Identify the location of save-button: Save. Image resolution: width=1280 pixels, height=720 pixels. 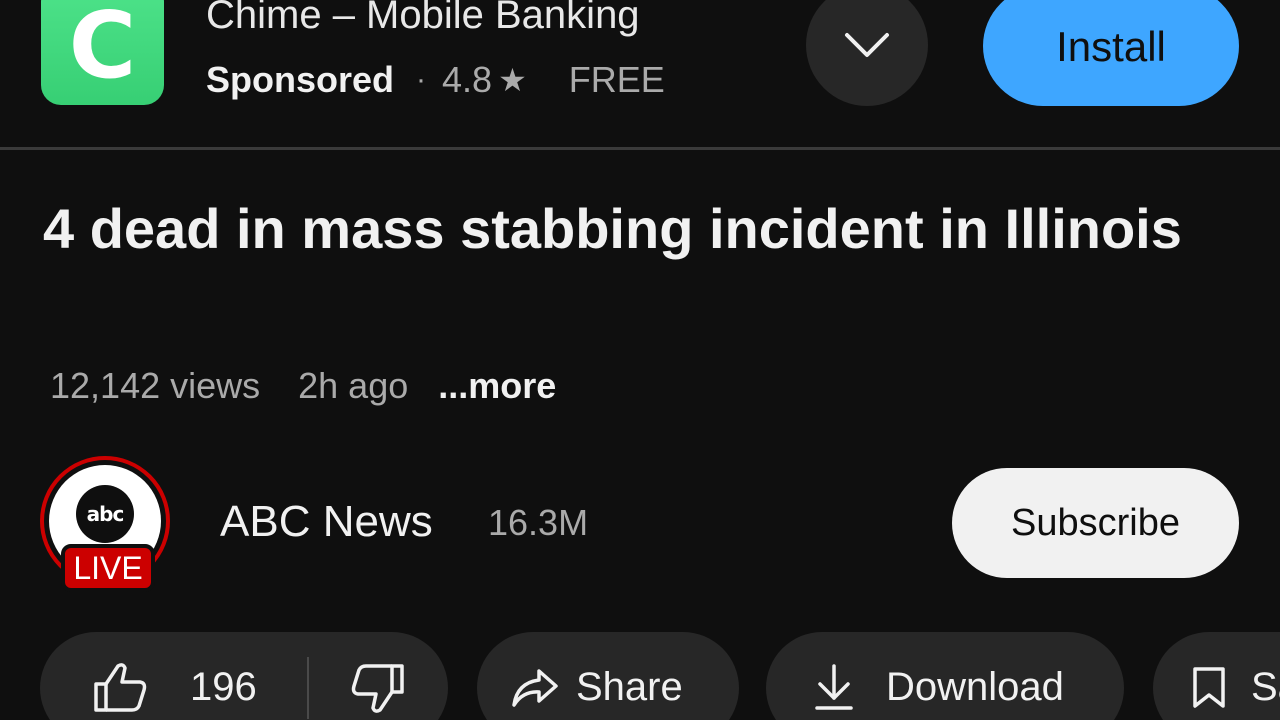
(1216, 676).